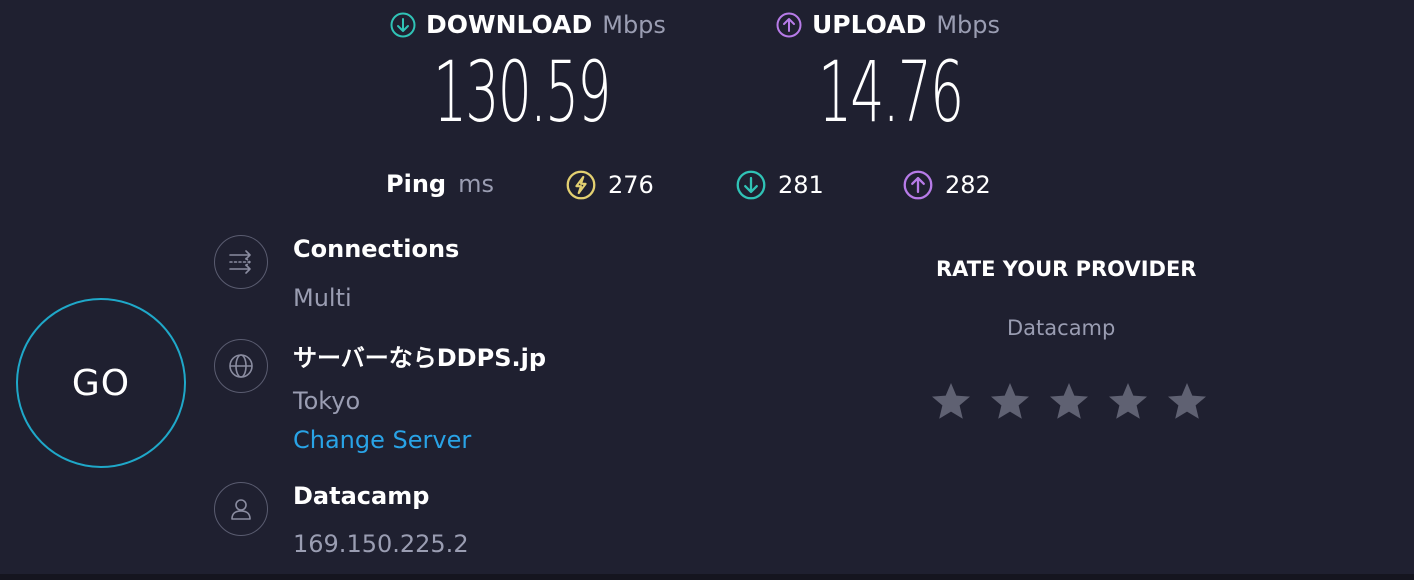 This screenshot has height=580, width=1414. I want to click on ping-label: Ping, so click(416, 184).